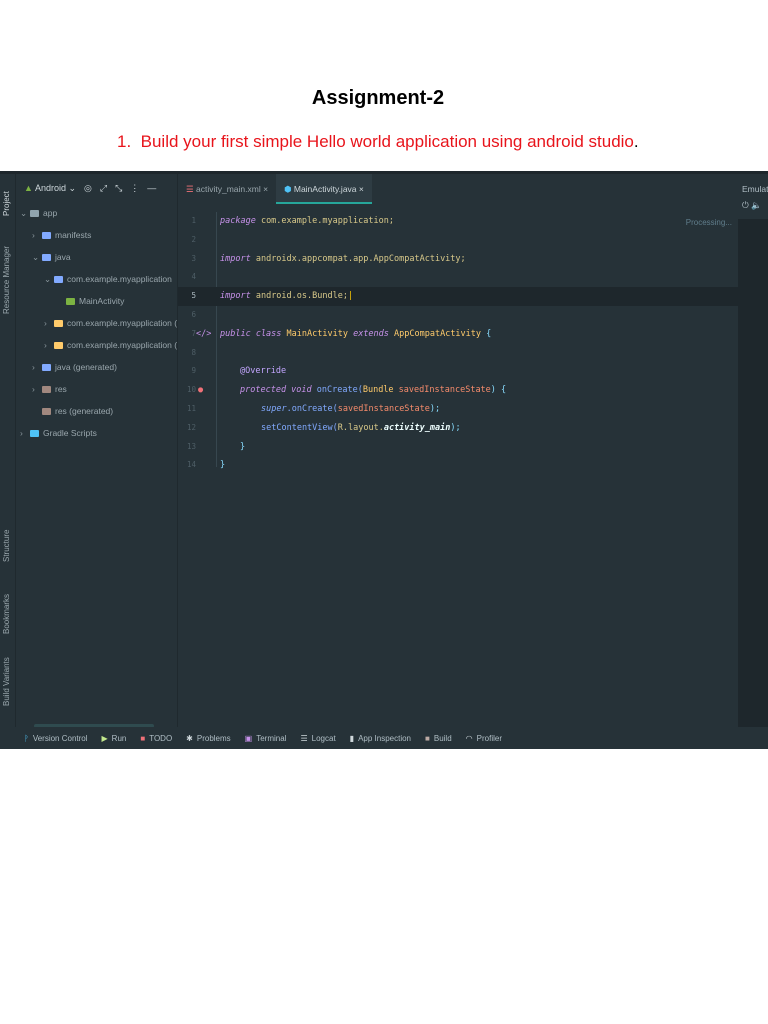 The height and width of the screenshot is (1024, 768). I want to click on project-toolbar: ▲ Android ⌄ ◎ ⤢ ⤡ ⋮ —, so click(96, 188).